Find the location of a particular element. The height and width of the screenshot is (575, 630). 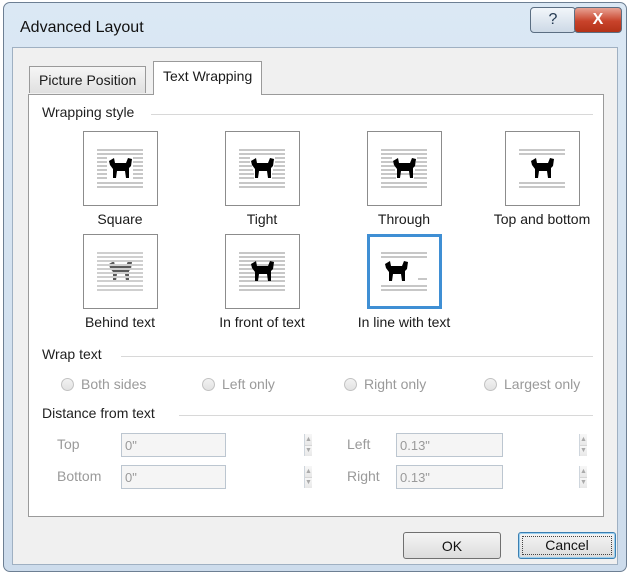

distance-bottom-spin: ▲ ▼ is located at coordinates (308, 477).